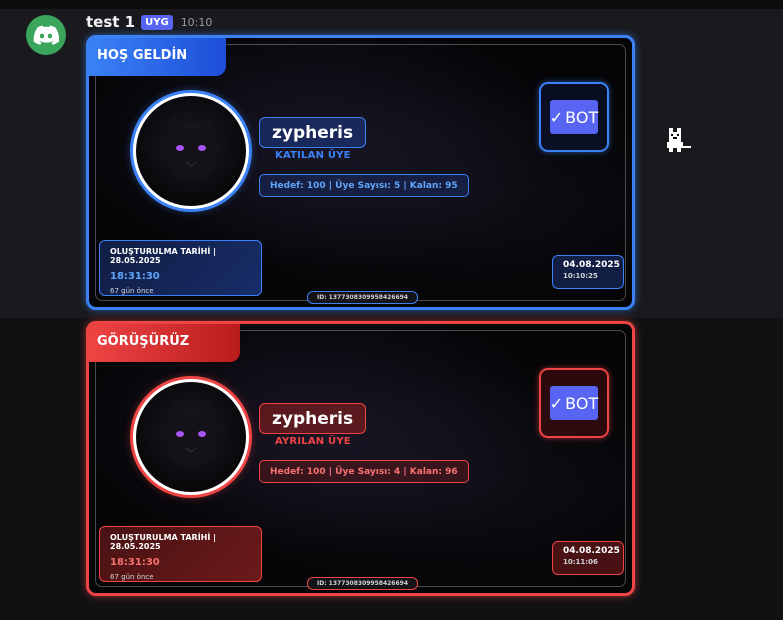  I want to click on member-action-label: KATILAN ÜYE, so click(313, 155).